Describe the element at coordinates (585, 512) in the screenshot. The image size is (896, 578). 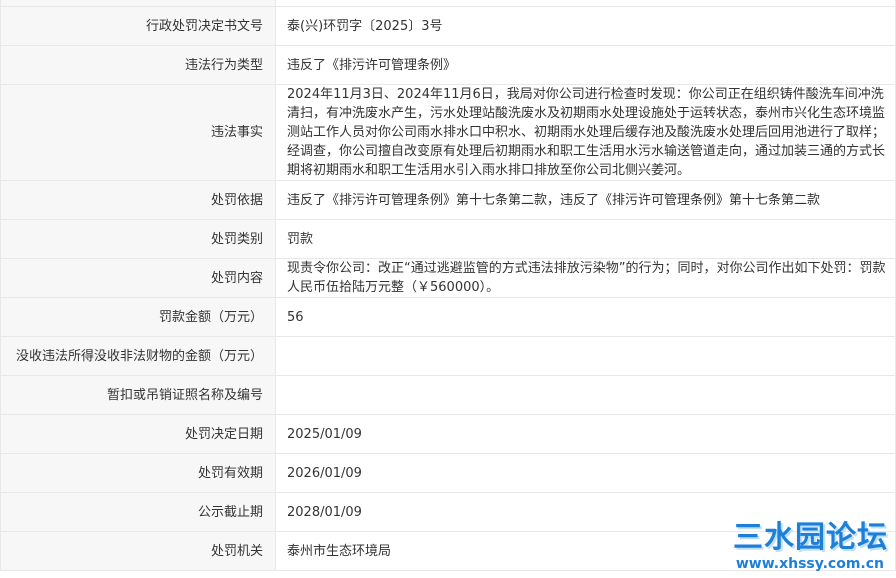
I see `row-value-publicity-deadline: 2028/01/09` at that location.